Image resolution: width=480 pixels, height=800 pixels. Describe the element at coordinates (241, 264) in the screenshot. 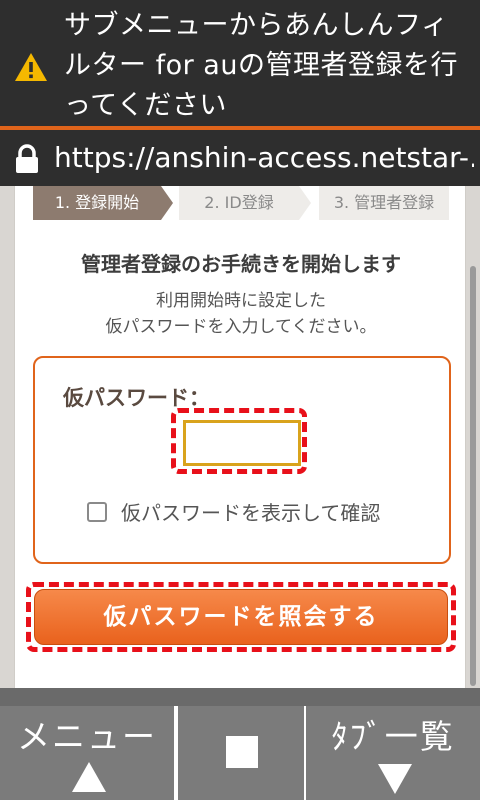

I see `page-heading: 管理者登録のお手続きを開始します` at that location.